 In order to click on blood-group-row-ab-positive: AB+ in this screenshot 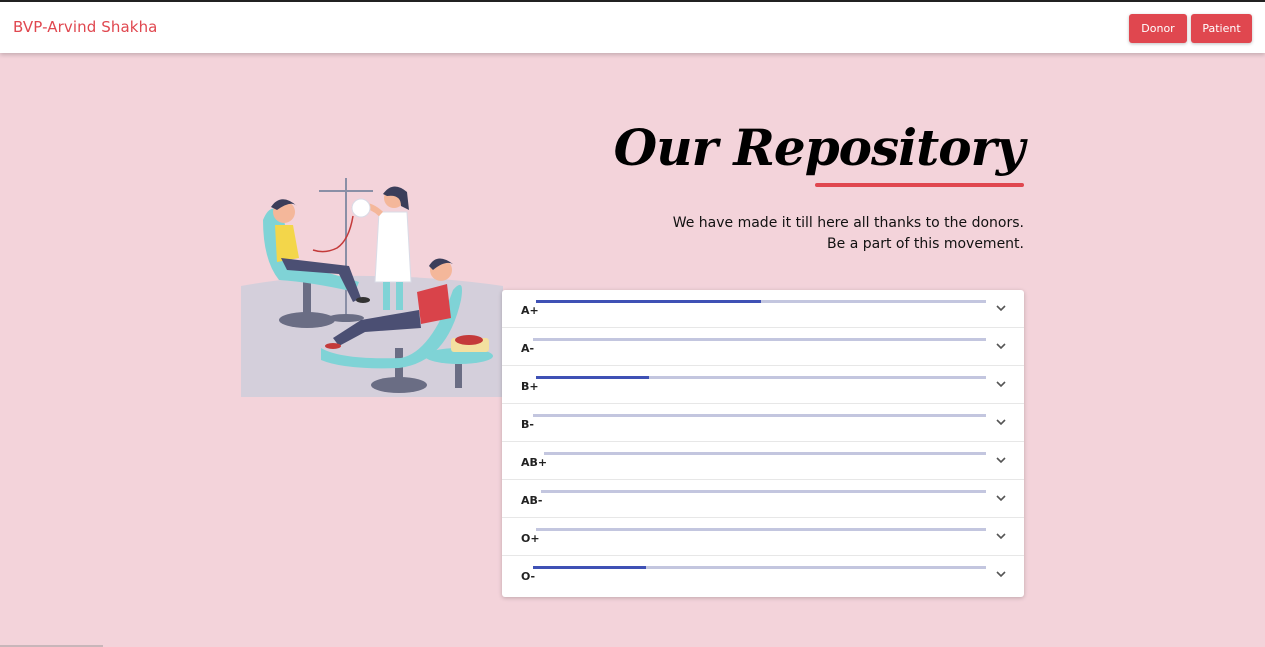, I will do `click(763, 461)`.